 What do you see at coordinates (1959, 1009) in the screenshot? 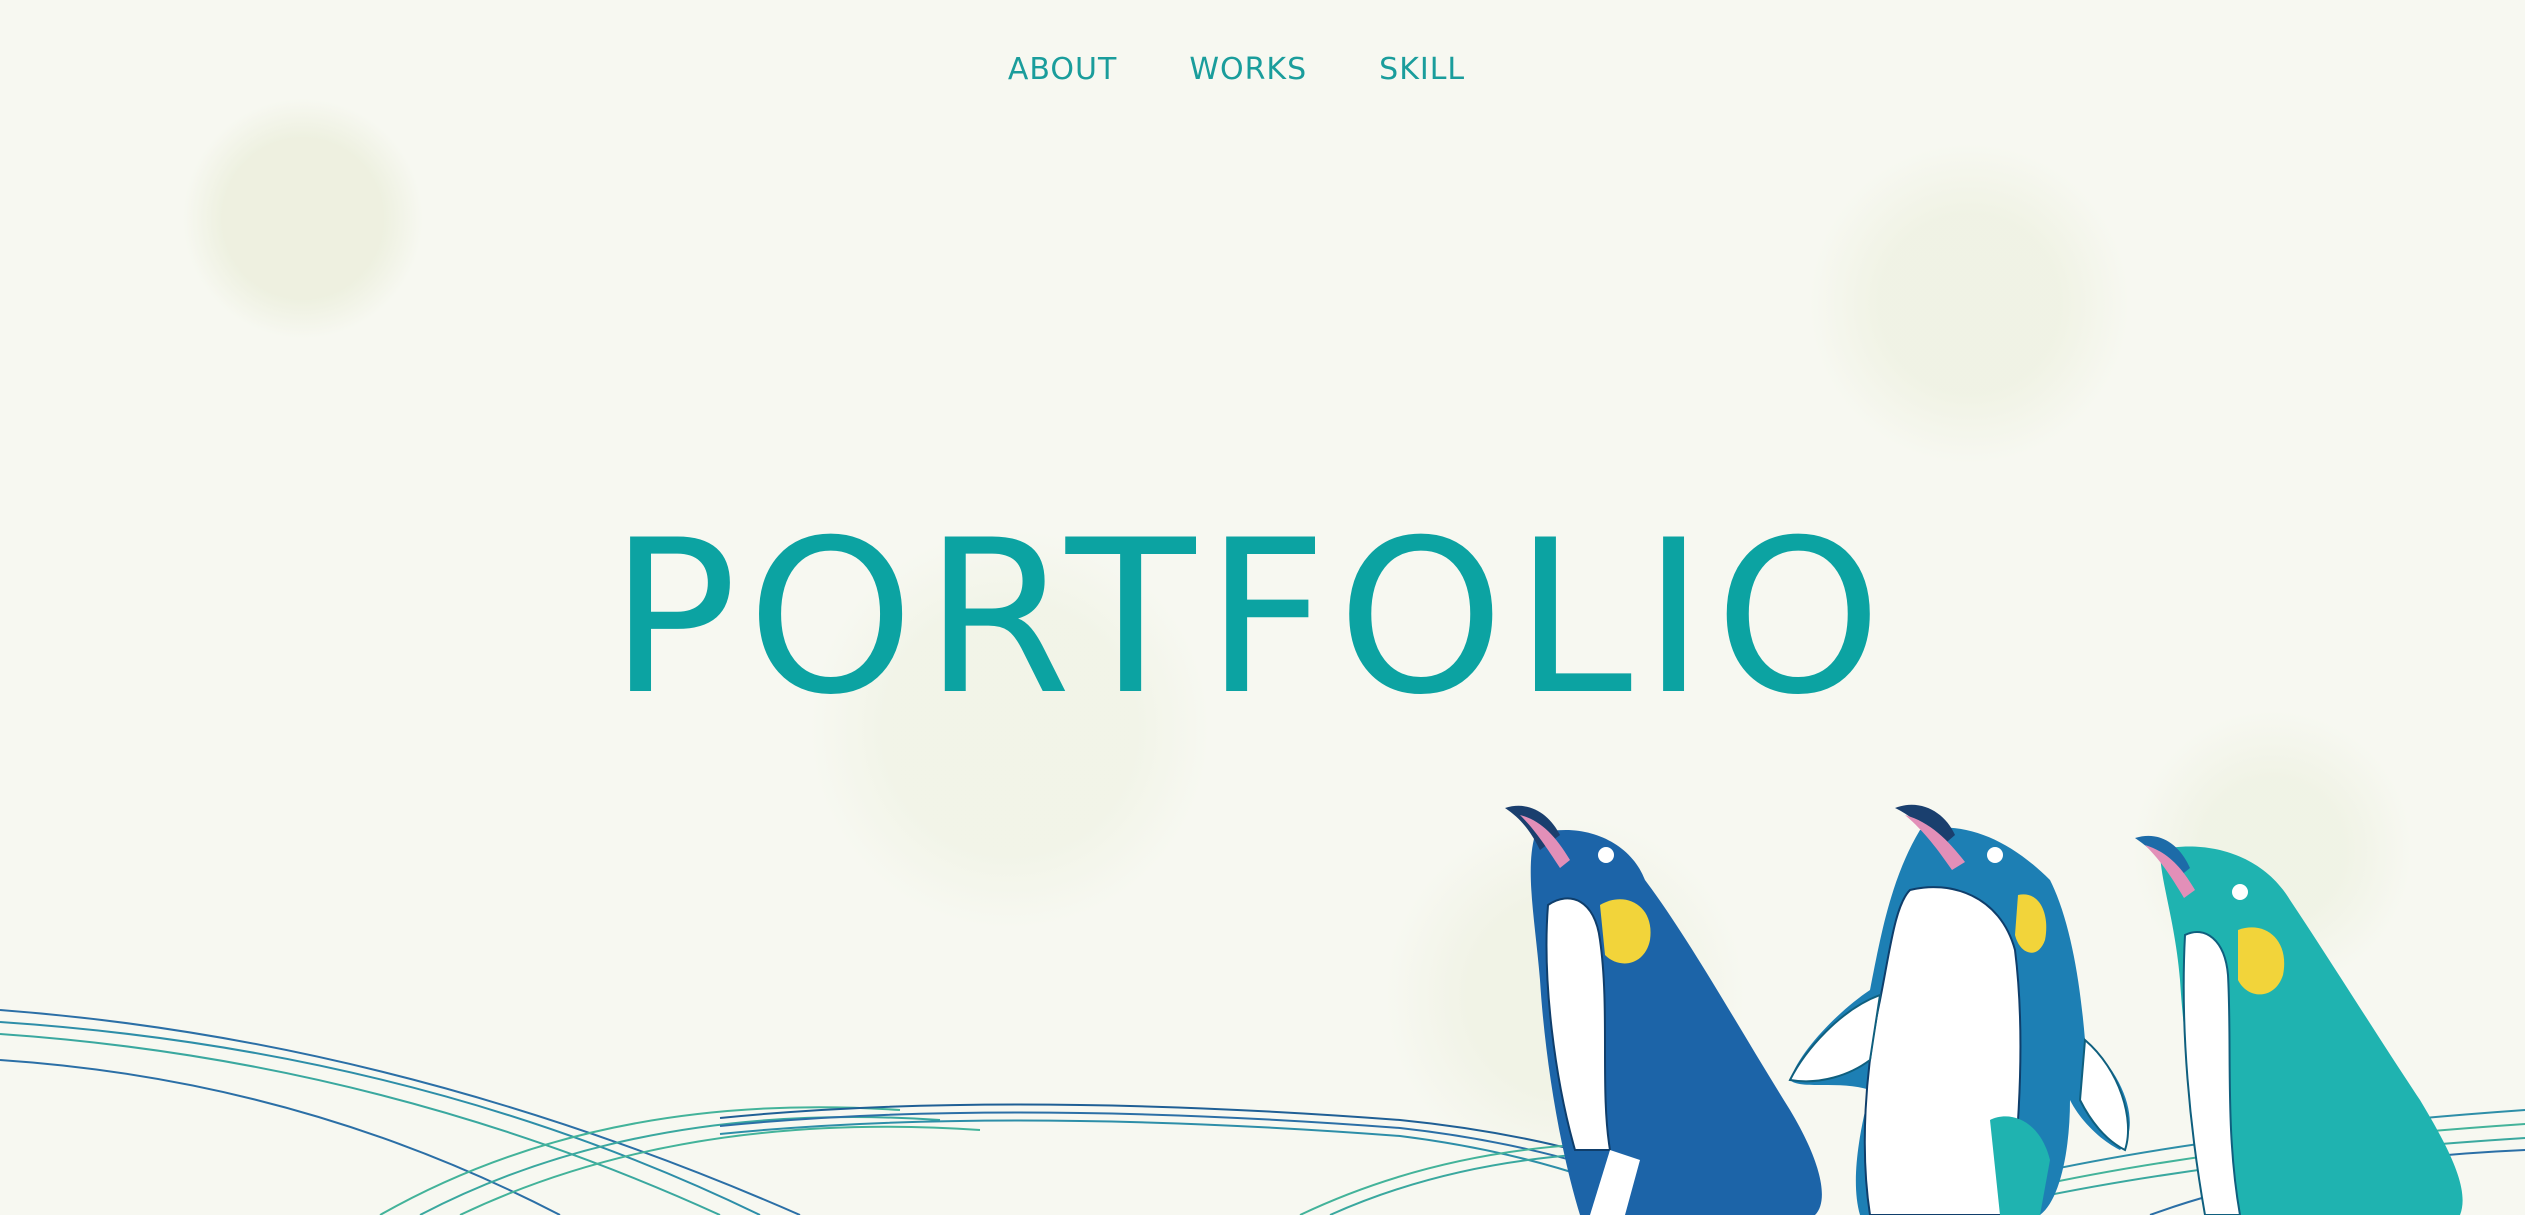
I see `penguin-middle` at bounding box center [1959, 1009].